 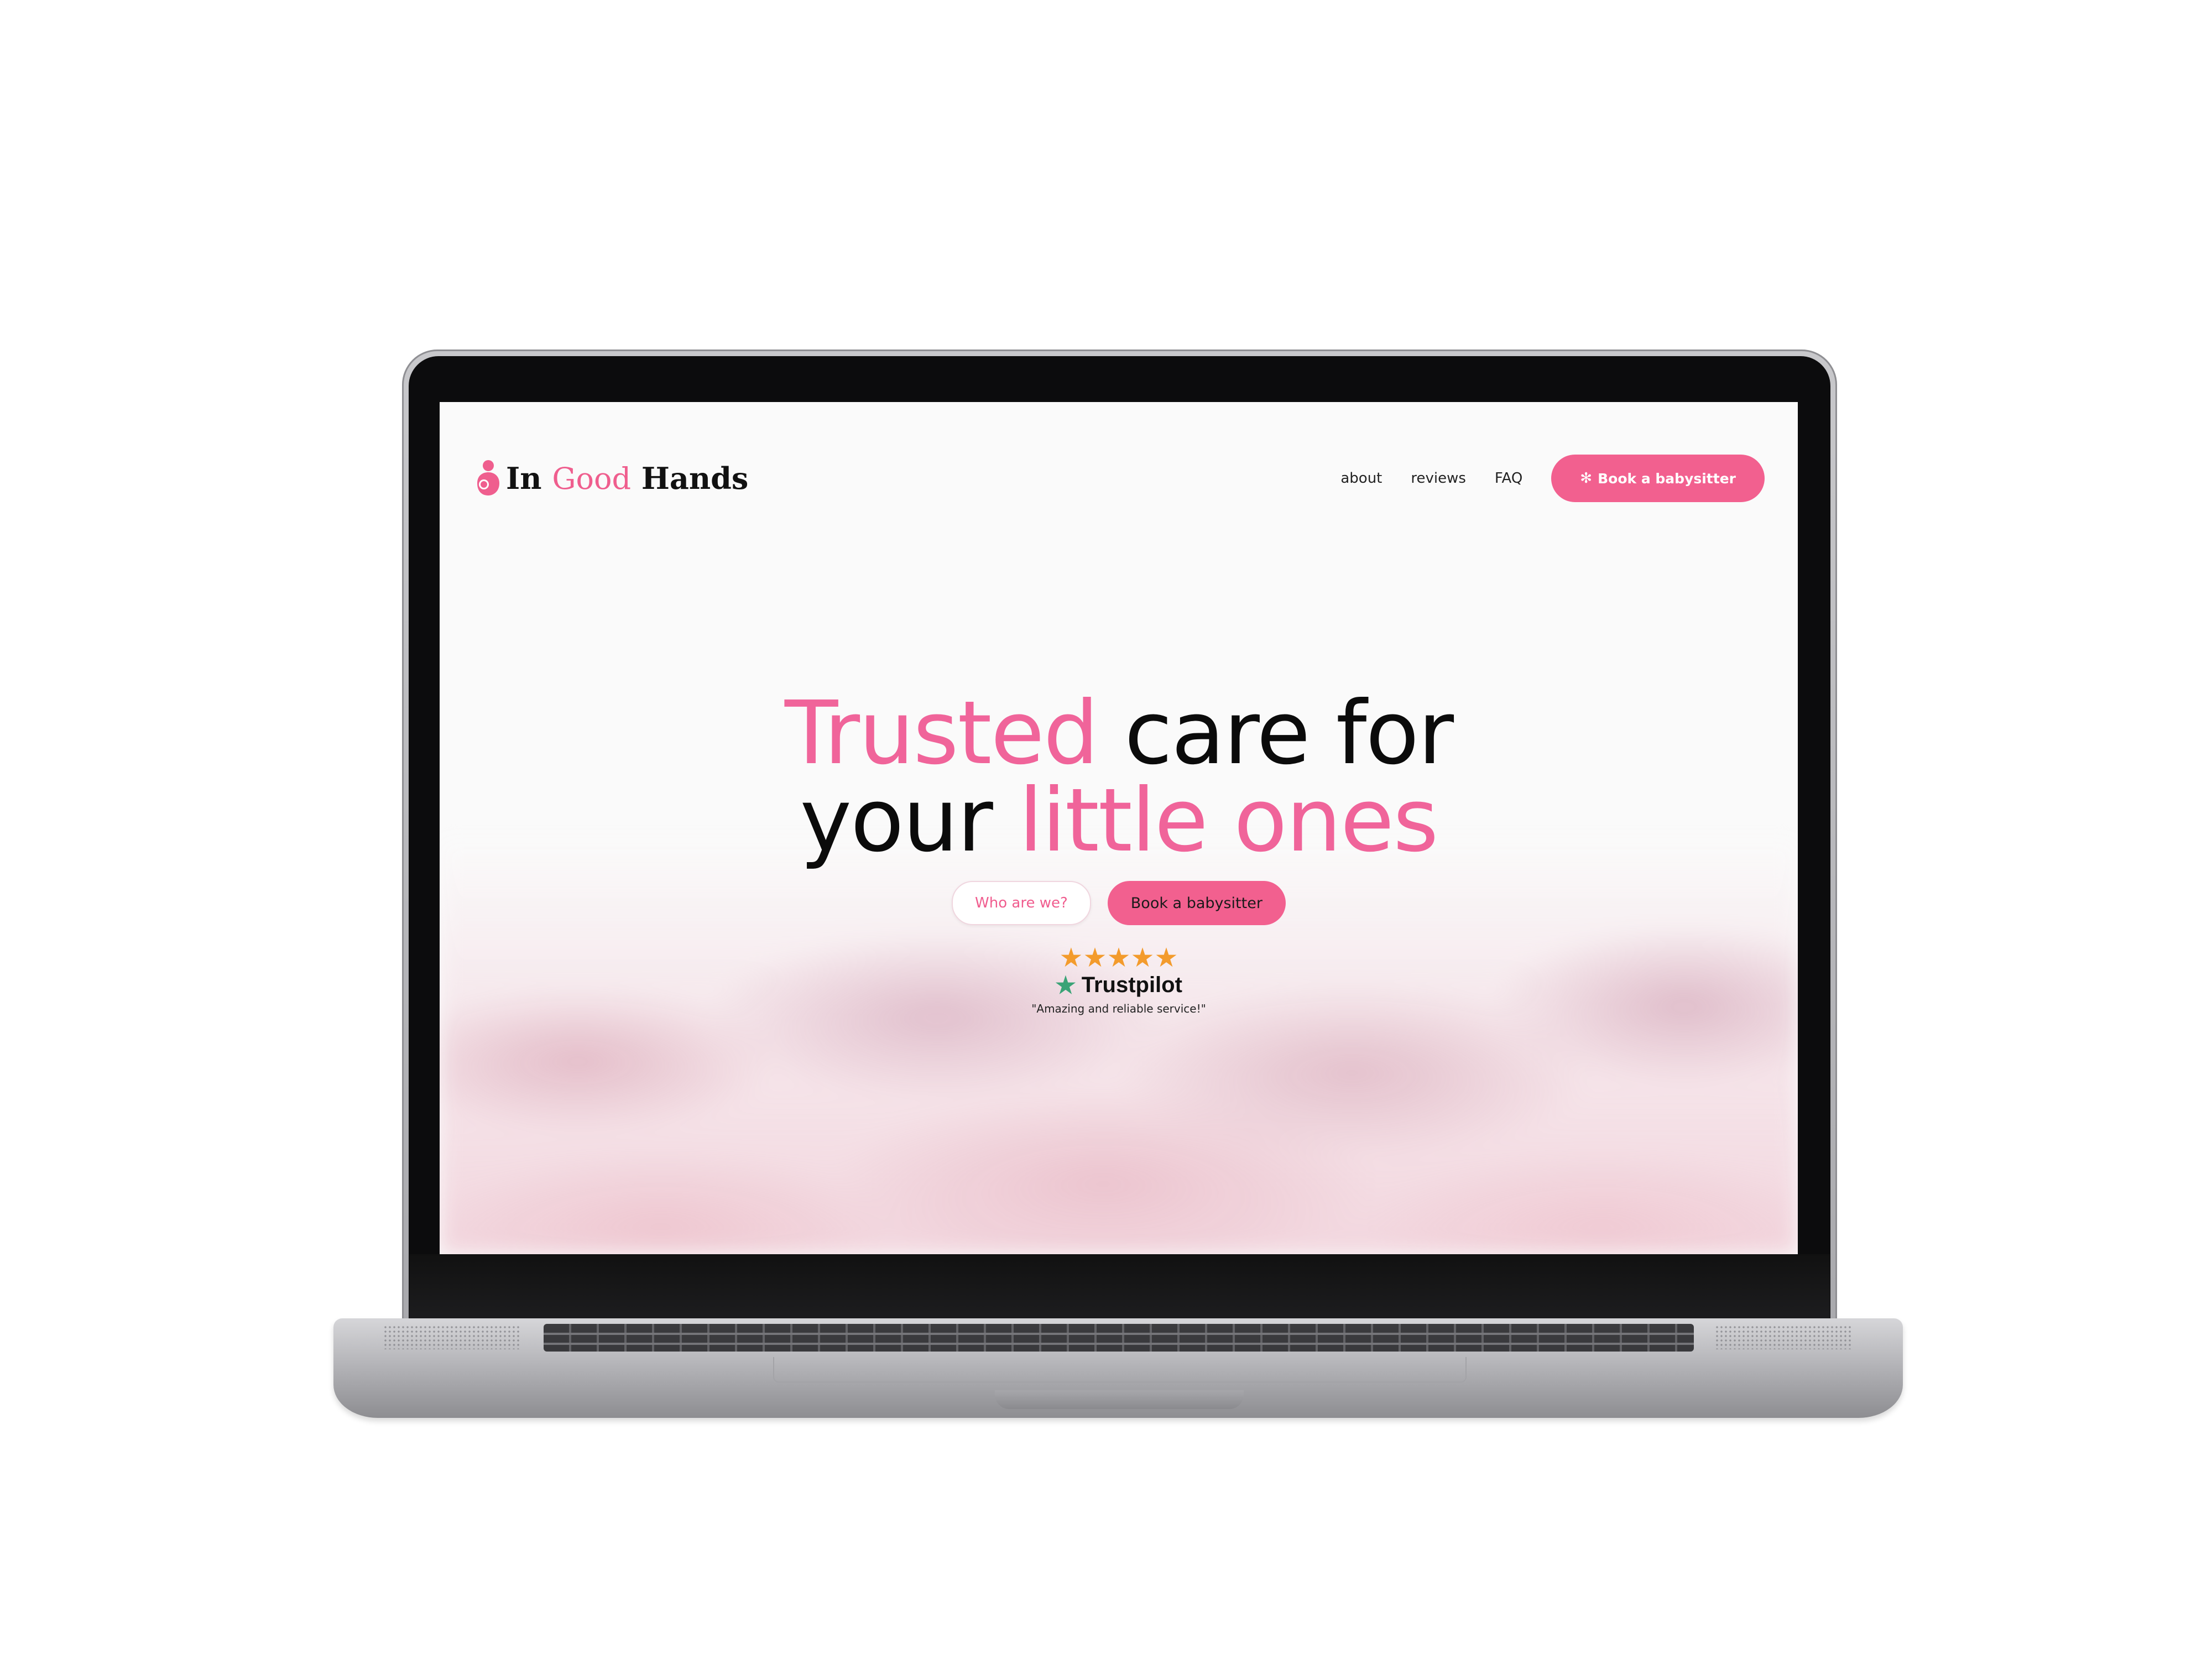 What do you see at coordinates (1276, 733) in the screenshot?
I see `hero-text-1: care for` at bounding box center [1276, 733].